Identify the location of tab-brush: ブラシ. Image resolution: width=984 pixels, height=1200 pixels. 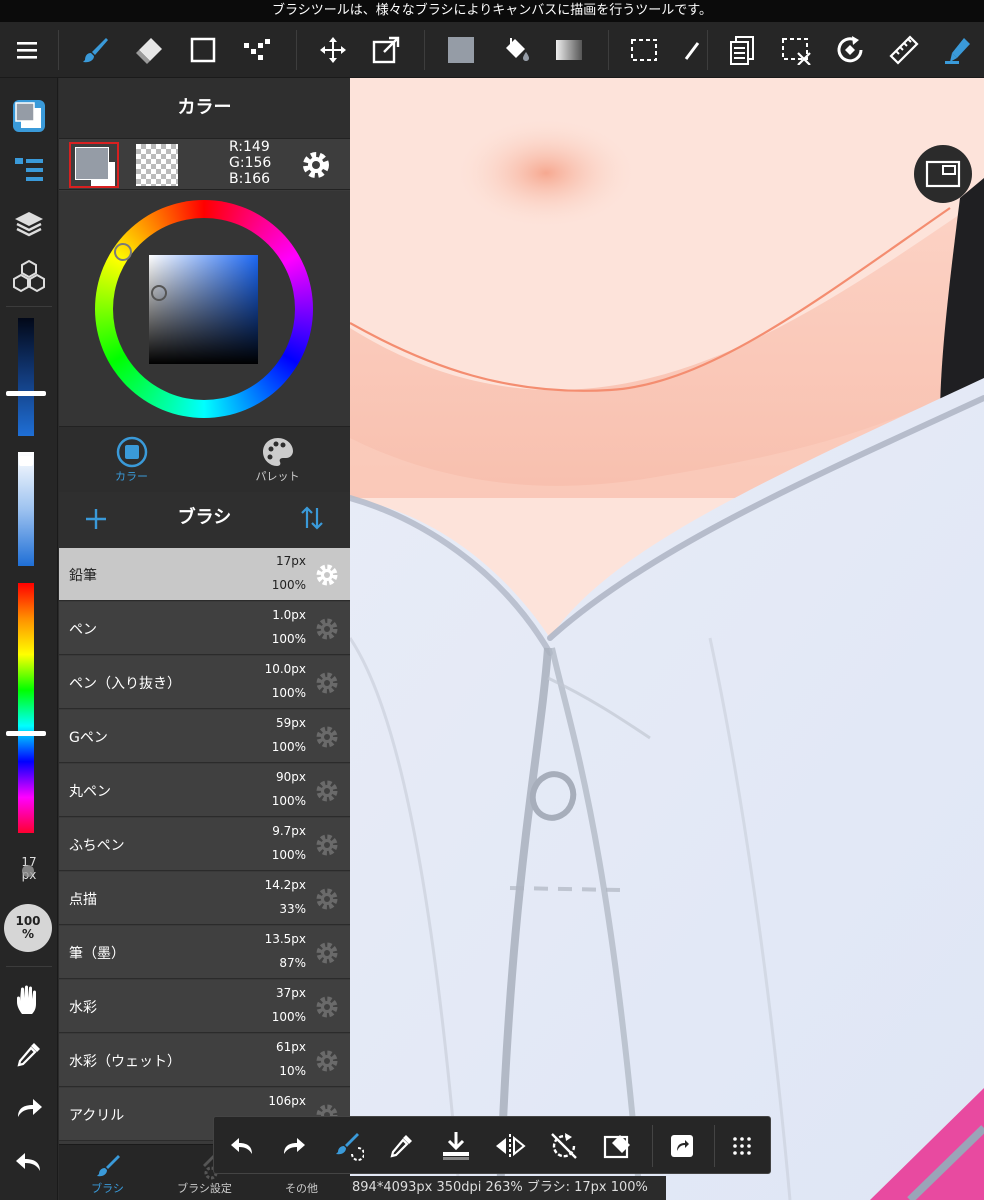
(107, 1172).